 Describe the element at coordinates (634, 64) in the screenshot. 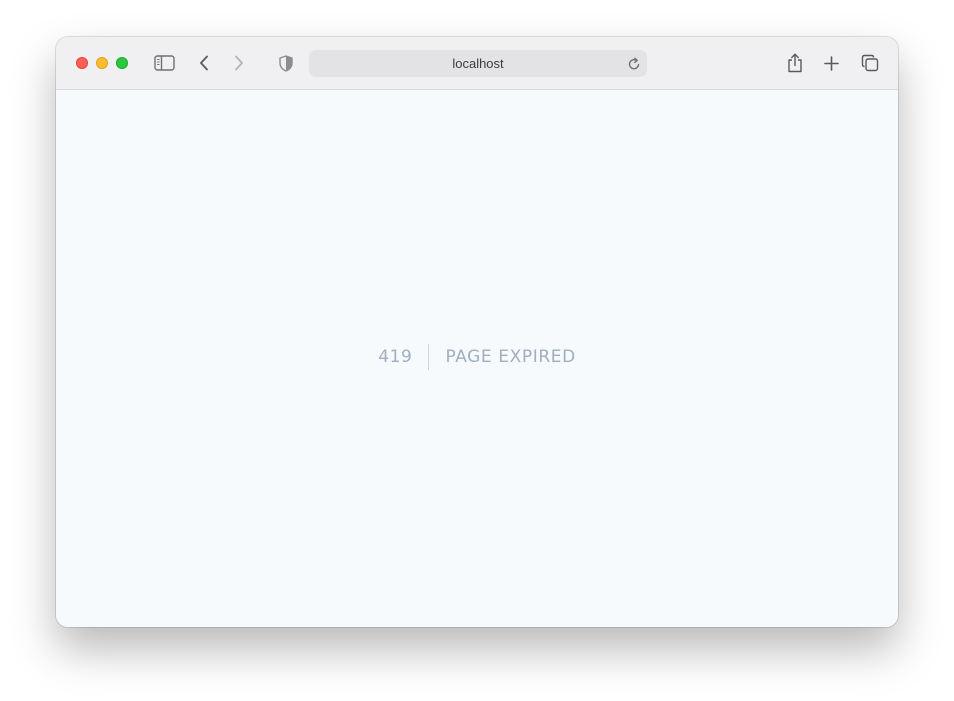

I see `reload-icon` at that location.